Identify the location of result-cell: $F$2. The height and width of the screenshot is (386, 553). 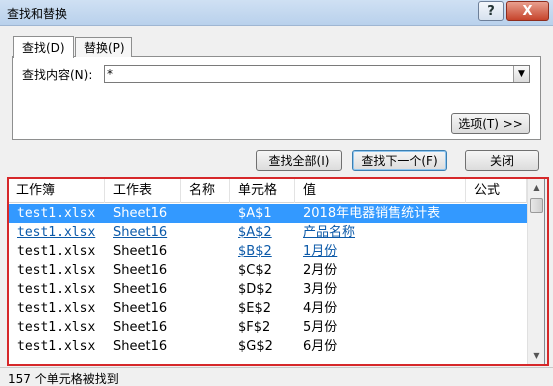
(254, 327).